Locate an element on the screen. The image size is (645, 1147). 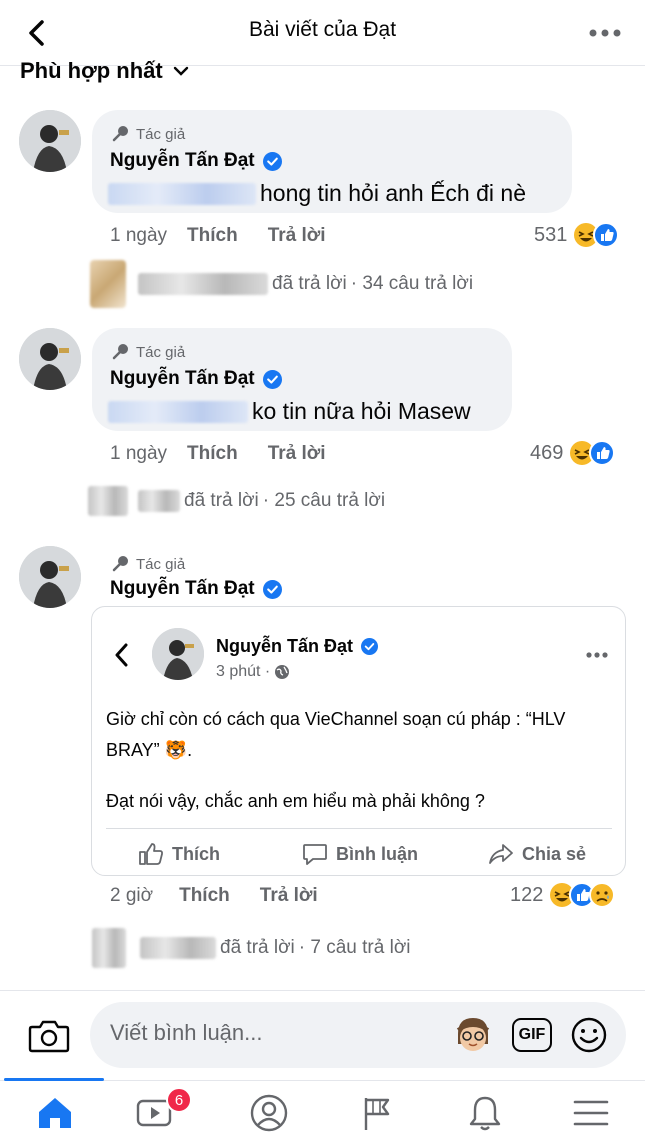
post-like-button: Thích is located at coordinates (179, 854).